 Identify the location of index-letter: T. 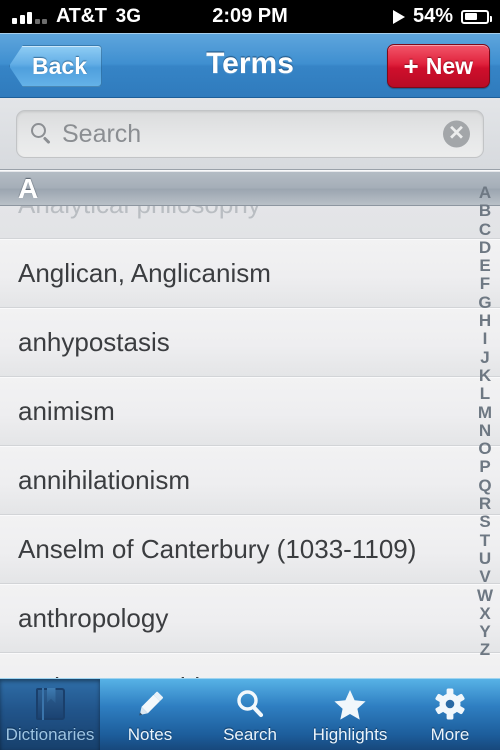
(485, 540).